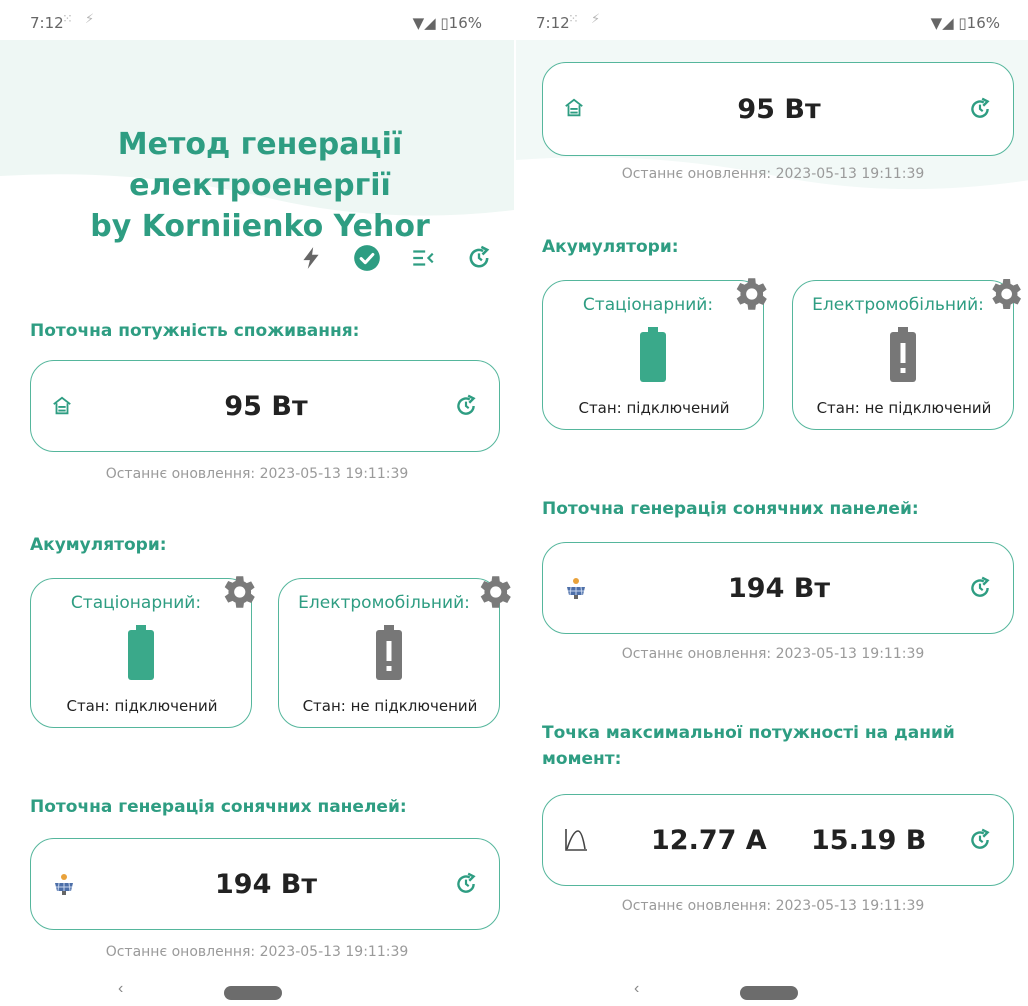 The height and width of the screenshot is (1006, 1028). Describe the element at coordinates (869, 840) in the screenshot. I see `mpp-voltage: 15.19 В` at that location.